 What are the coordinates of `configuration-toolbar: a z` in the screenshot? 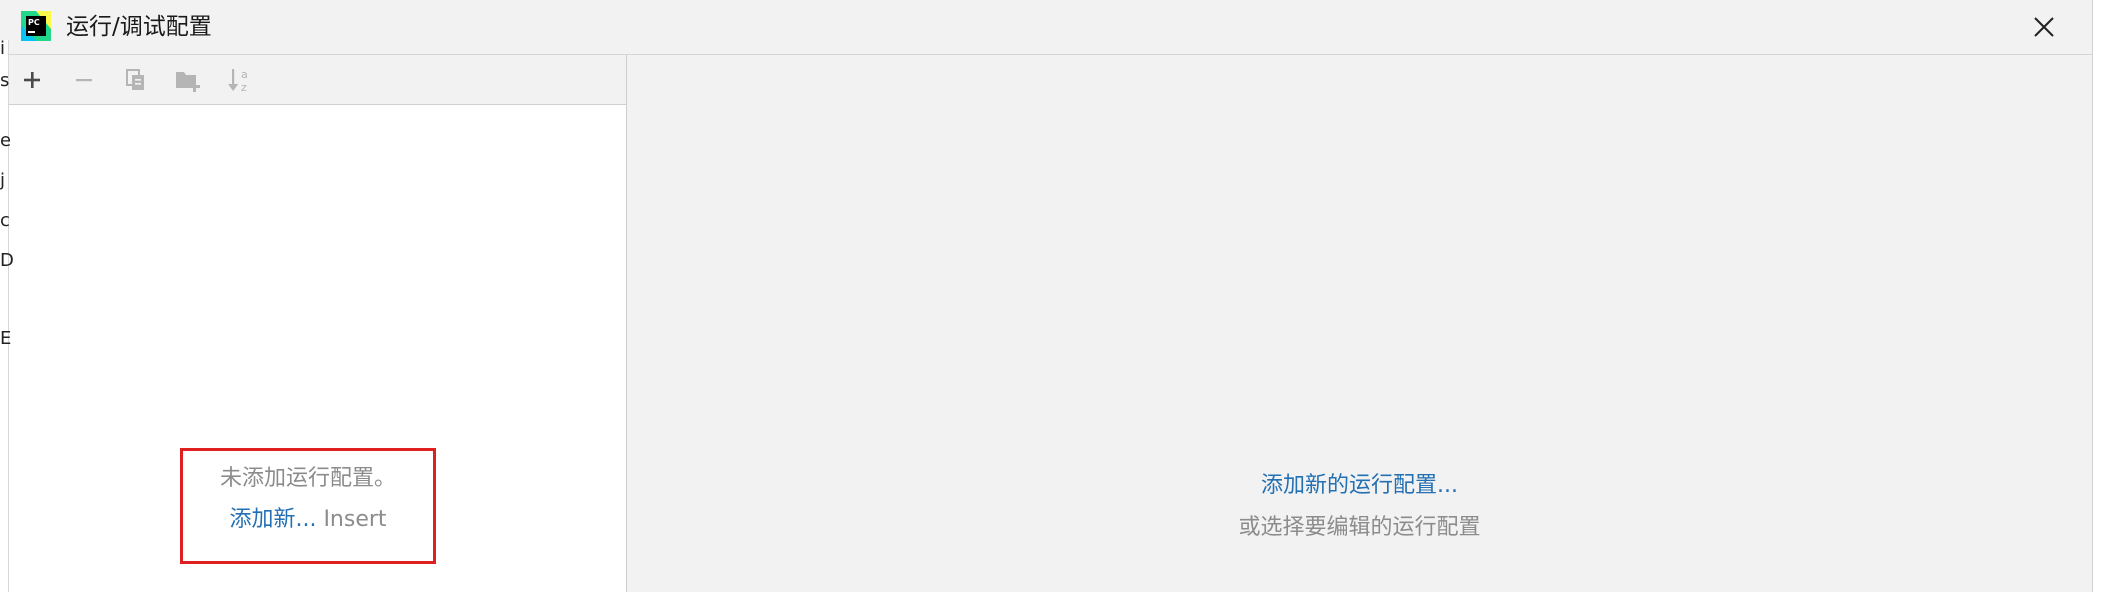 It's located at (313, 80).